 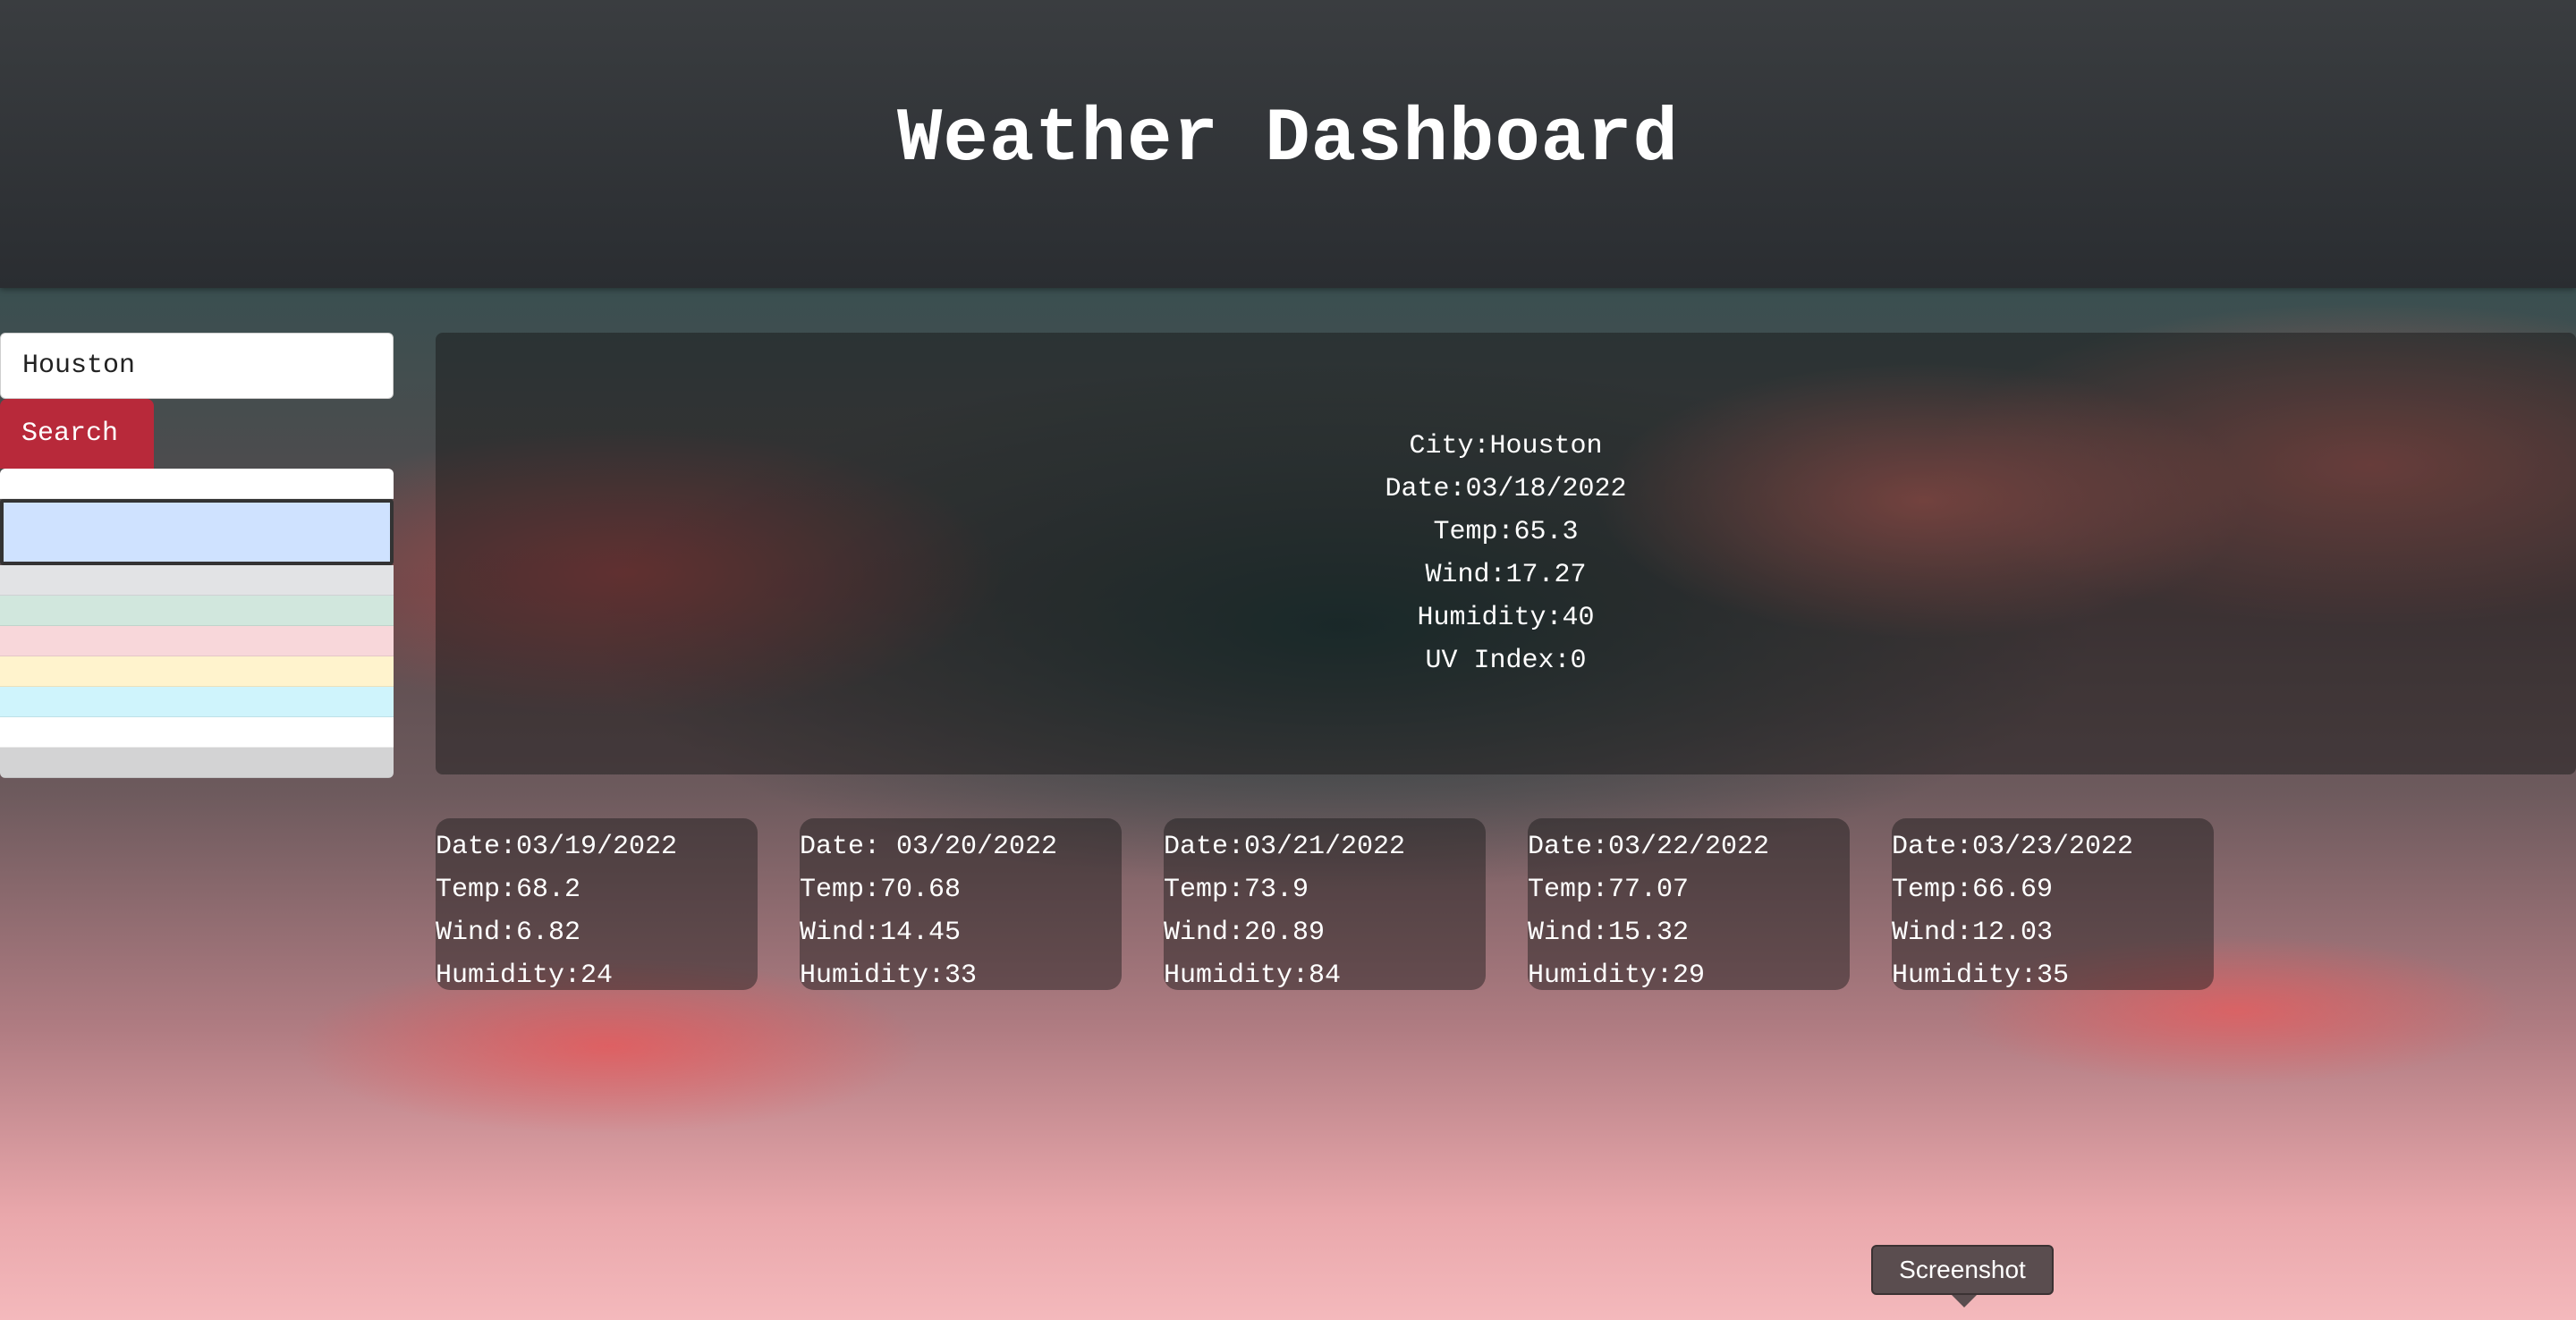 What do you see at coordinates (881, 890) in the screenshot?
I see `forecast-temp: Temp:70.68` at bounding box center [881, 890].